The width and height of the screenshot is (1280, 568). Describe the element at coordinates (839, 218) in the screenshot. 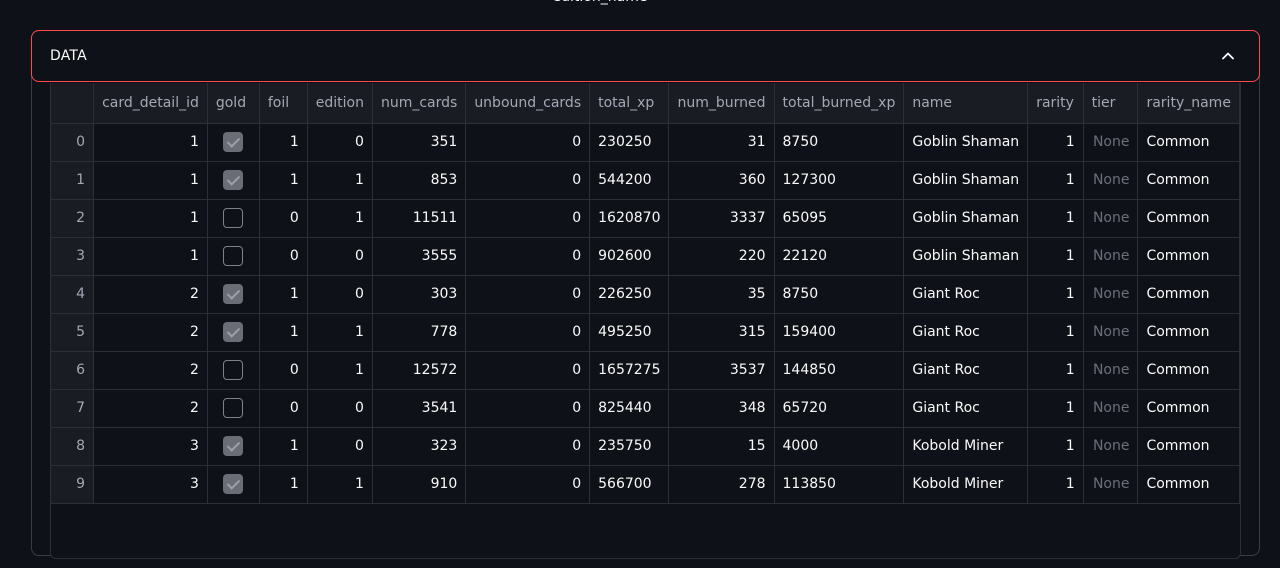

I see `cell-total-burned-xp: 65095` at that location.